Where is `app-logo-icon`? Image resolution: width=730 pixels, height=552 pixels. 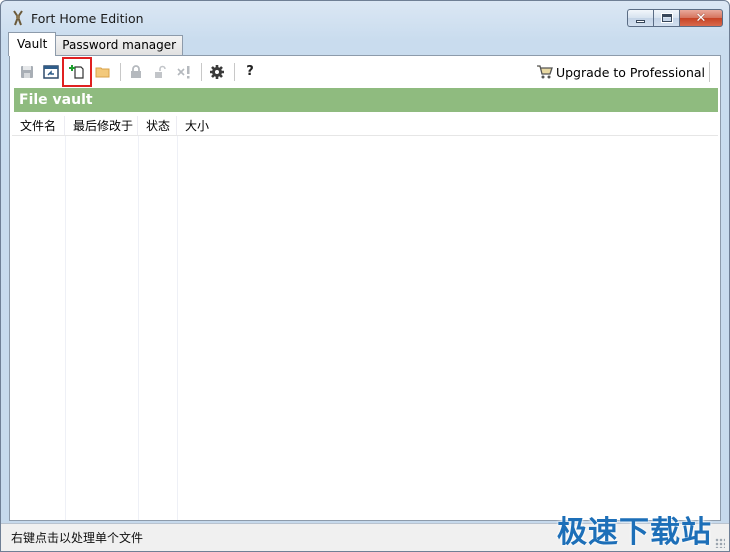 app-logo-icon is located at coordinates (18, 18).